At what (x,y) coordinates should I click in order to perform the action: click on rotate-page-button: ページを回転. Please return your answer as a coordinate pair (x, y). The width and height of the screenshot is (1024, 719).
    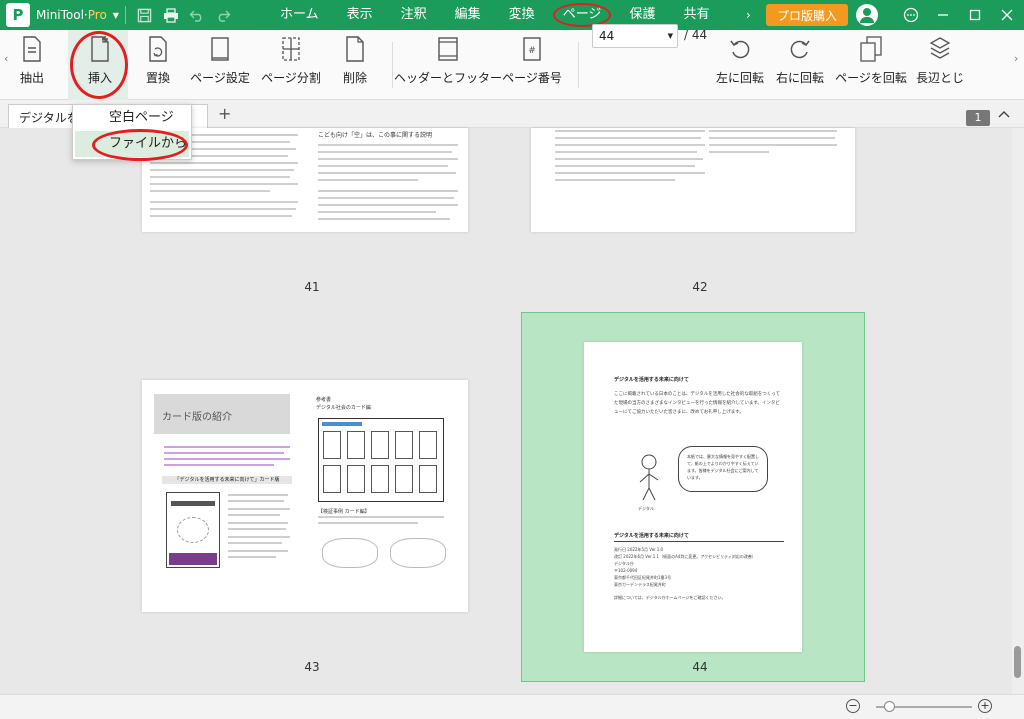
    Looking at the image, I should click on (871, 65).